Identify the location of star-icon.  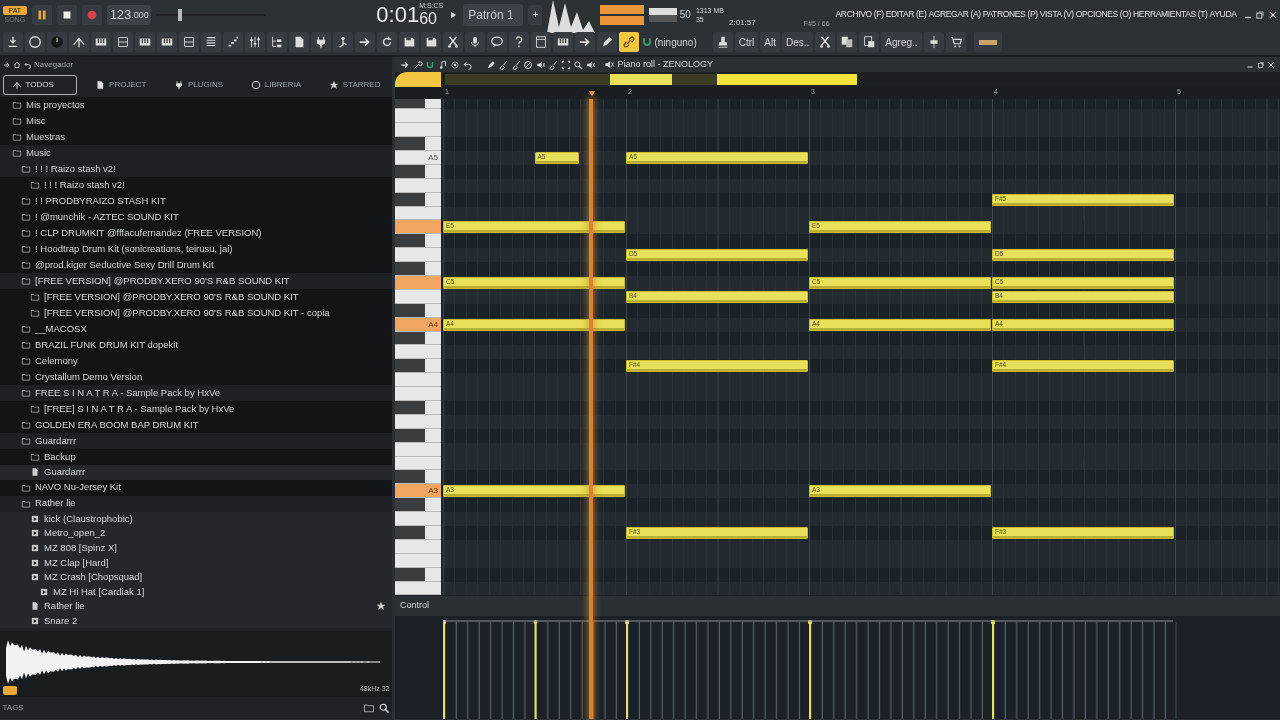
(381, 606).